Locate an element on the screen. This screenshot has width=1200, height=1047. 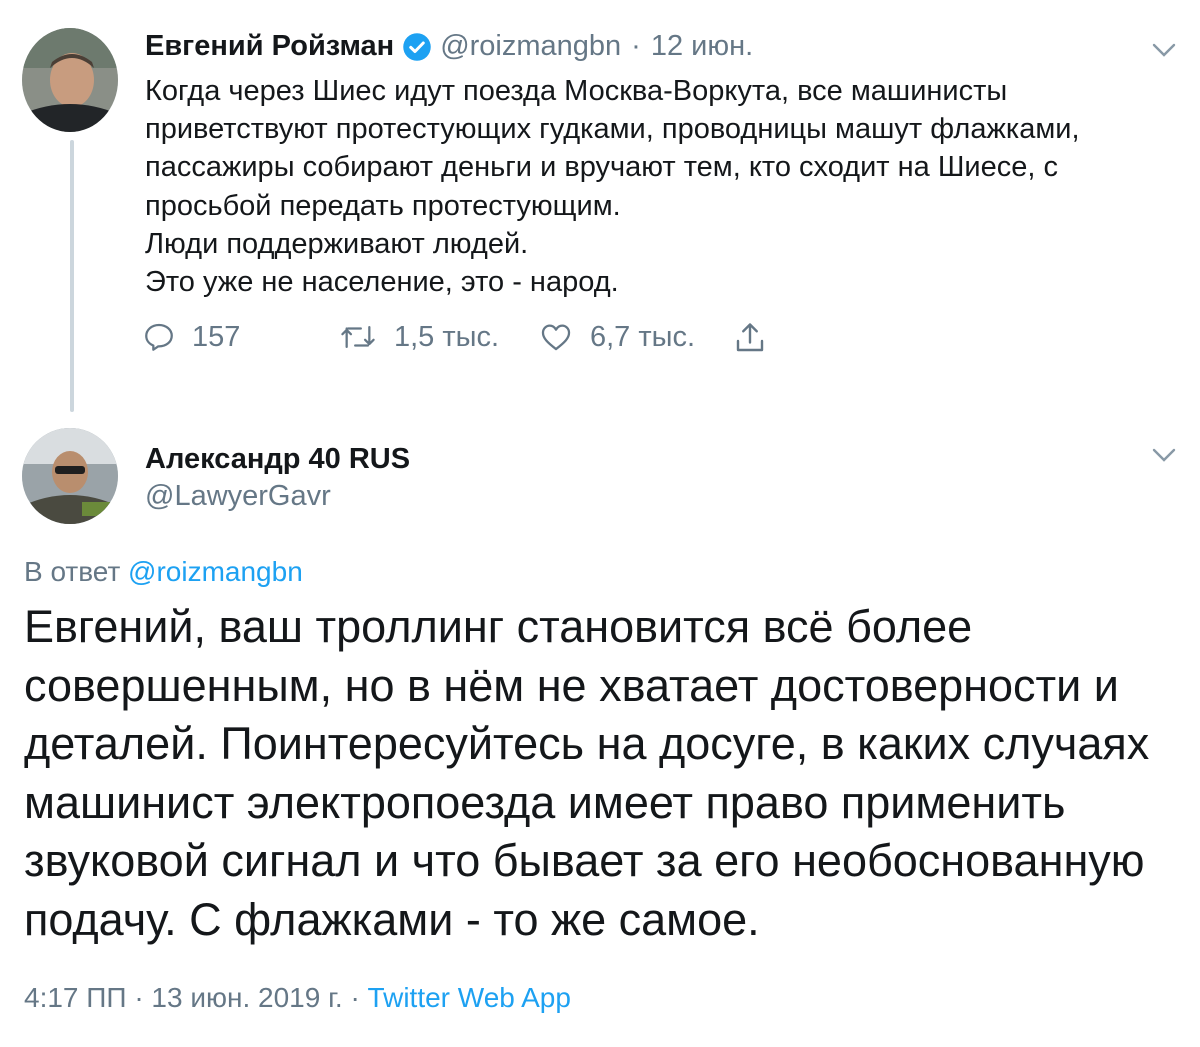
thread-connector-line is located at coordinates (72, 276).